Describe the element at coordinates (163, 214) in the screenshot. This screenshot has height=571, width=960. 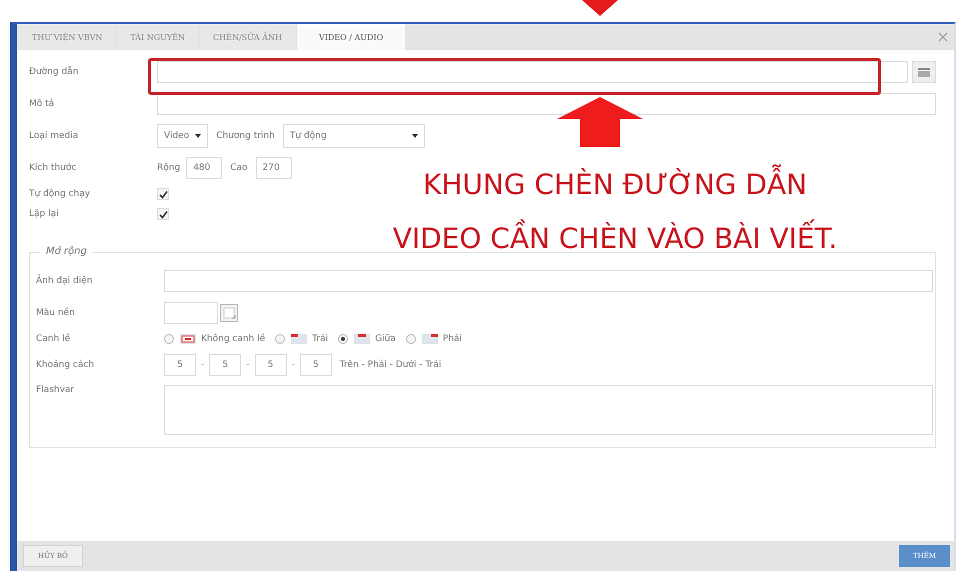
I see `loop-checkbox` at that location.